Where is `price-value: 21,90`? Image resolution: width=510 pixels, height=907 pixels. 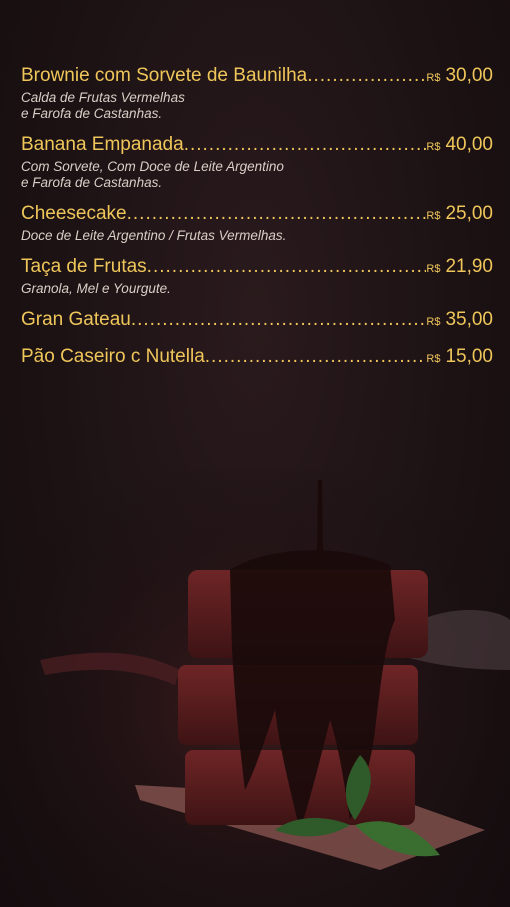 price-value: 21,90 is located at coordinates (469, 266).